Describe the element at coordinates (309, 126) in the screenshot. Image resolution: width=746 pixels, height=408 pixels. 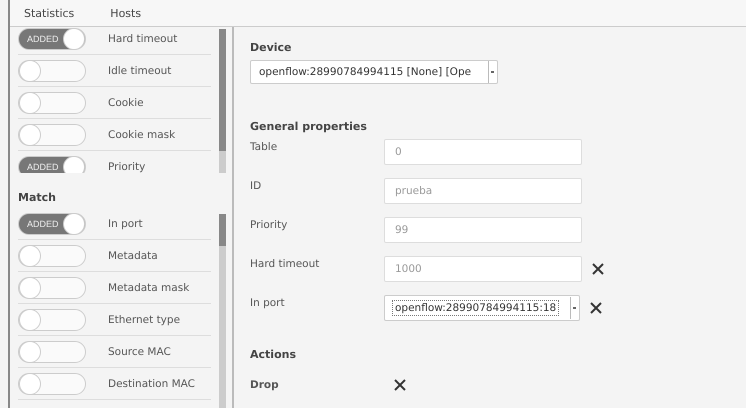
I see `section-heading: General properties` at that location.